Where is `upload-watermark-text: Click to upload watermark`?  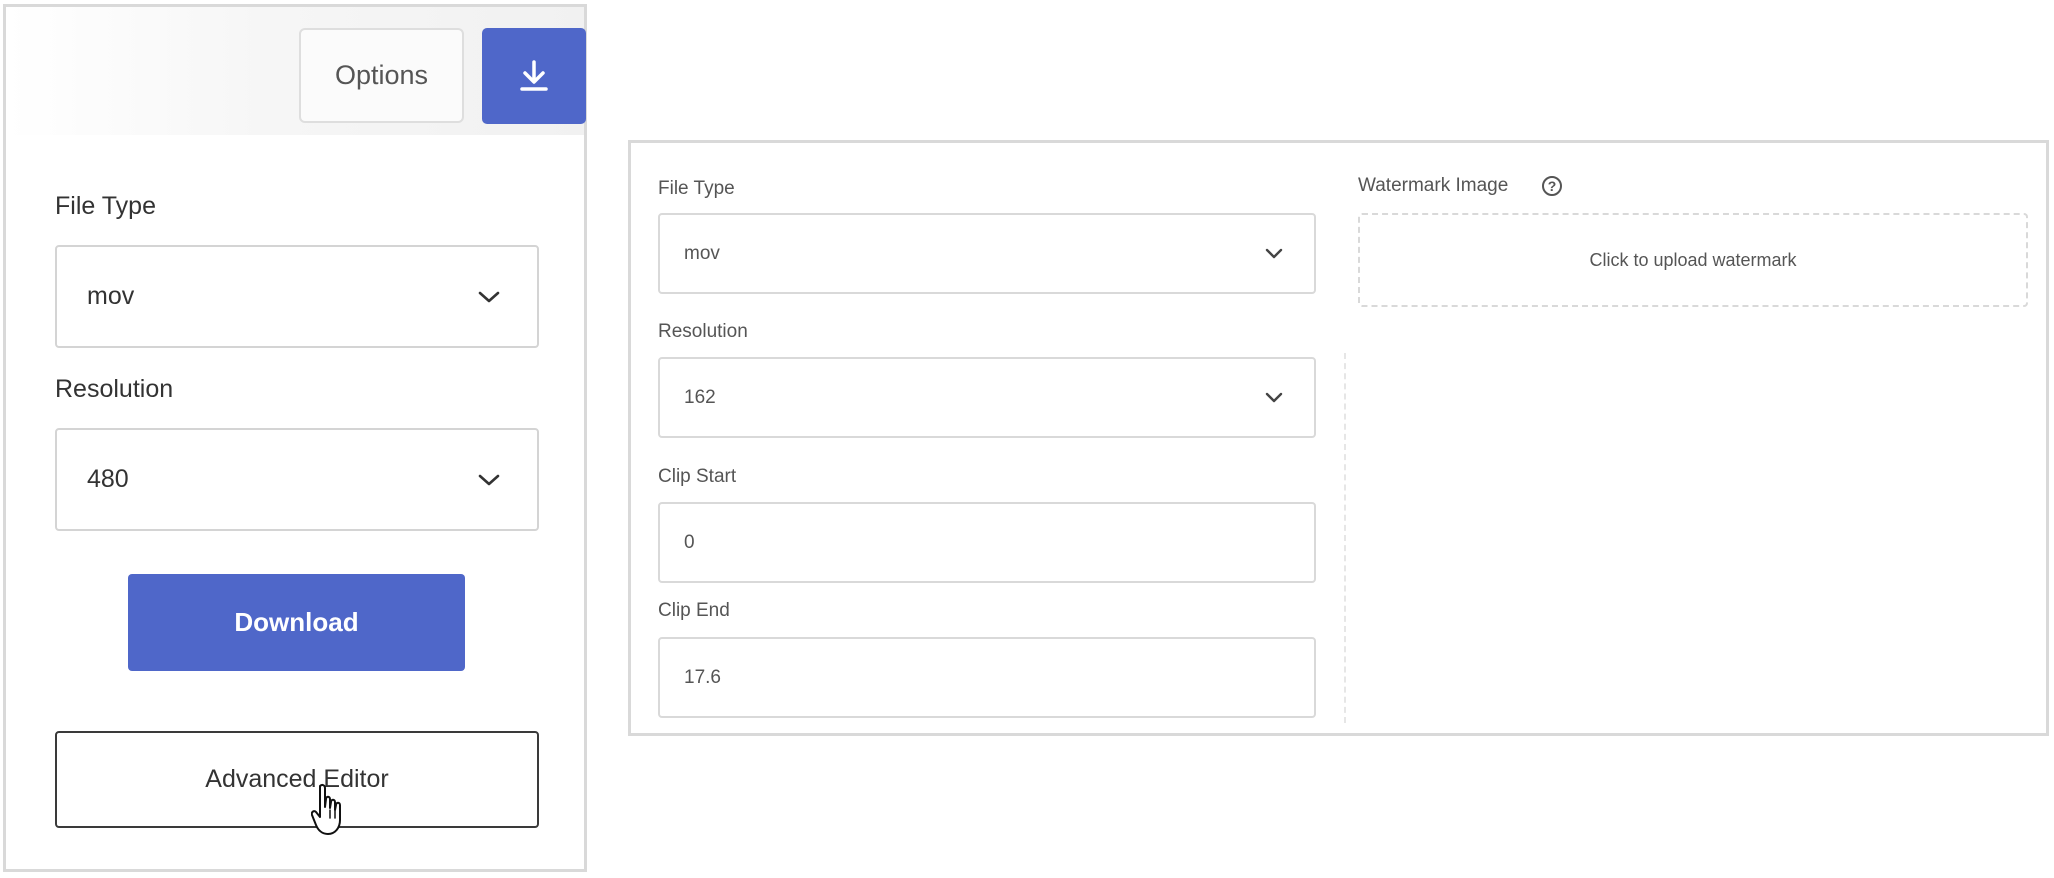 upload-watermark-text: Click to upload watermark is located at coordinates (1693, 259).